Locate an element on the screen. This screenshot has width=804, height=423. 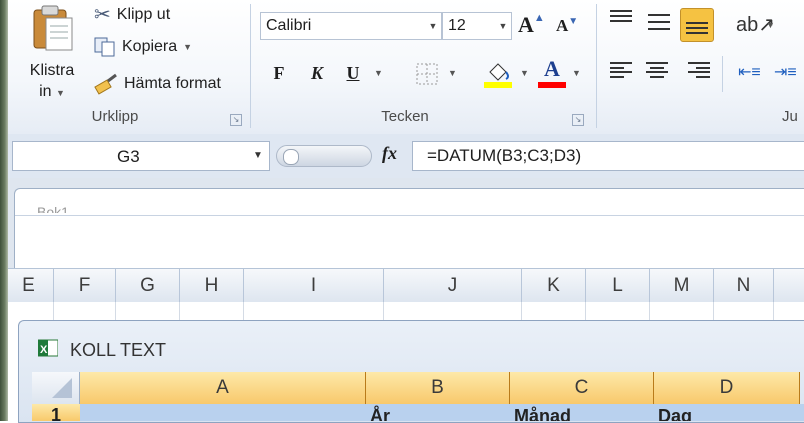
cut-label: Klipp ut is located at coordinates (143, 14).